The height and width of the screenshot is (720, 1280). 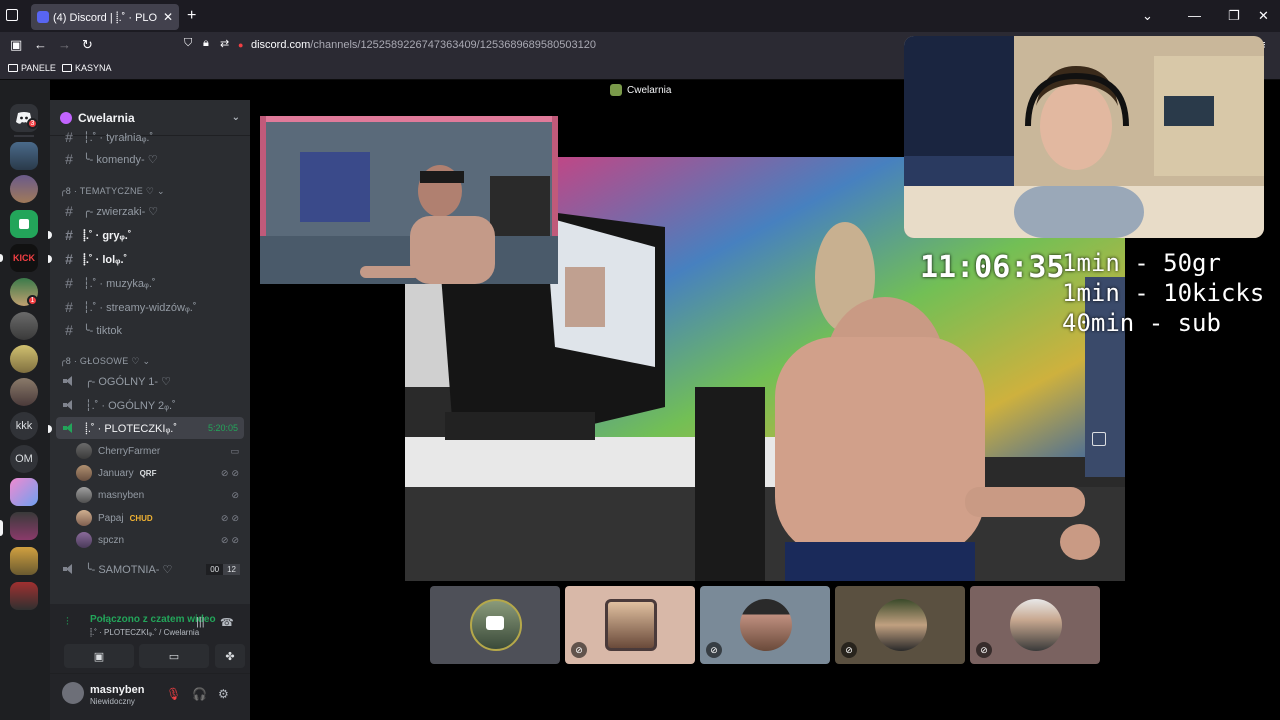 What do you see at coordinates (38, 68) in the screenshot?
I see `bookmark-label: PANELE` at bounding box center [38, 68].